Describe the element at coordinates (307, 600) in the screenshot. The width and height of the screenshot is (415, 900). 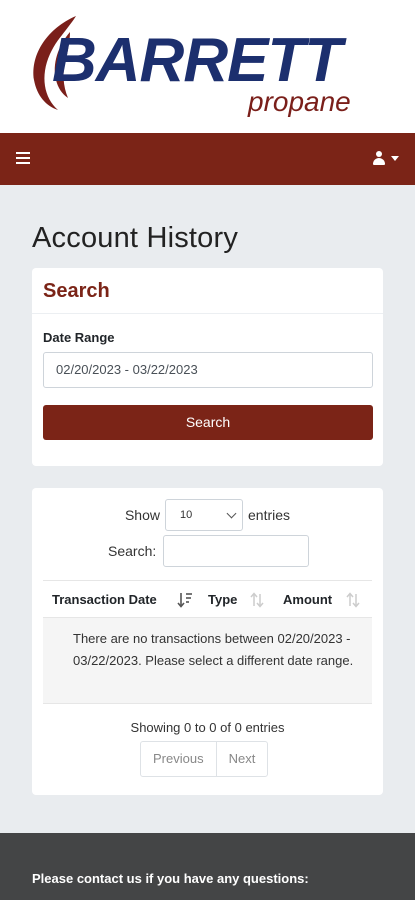
I see `column-header-amount: Amount` at that location.